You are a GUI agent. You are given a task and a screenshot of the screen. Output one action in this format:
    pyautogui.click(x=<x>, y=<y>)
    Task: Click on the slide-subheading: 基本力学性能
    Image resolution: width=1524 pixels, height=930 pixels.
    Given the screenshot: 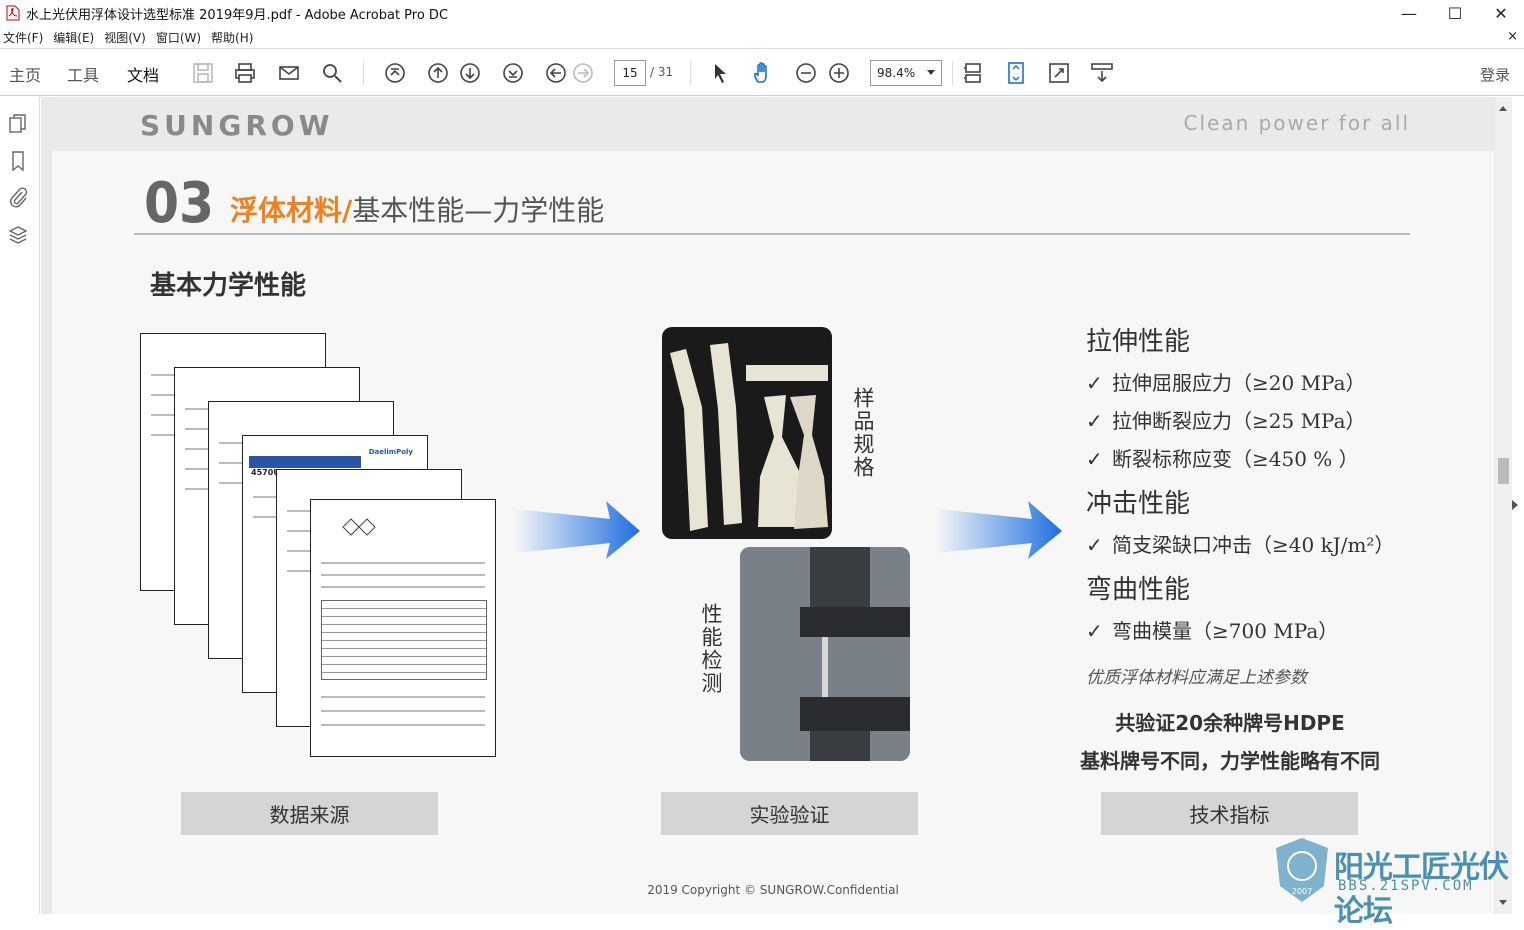 What is the action you would take?
    pyautogui.click(x=228, y=286)
    